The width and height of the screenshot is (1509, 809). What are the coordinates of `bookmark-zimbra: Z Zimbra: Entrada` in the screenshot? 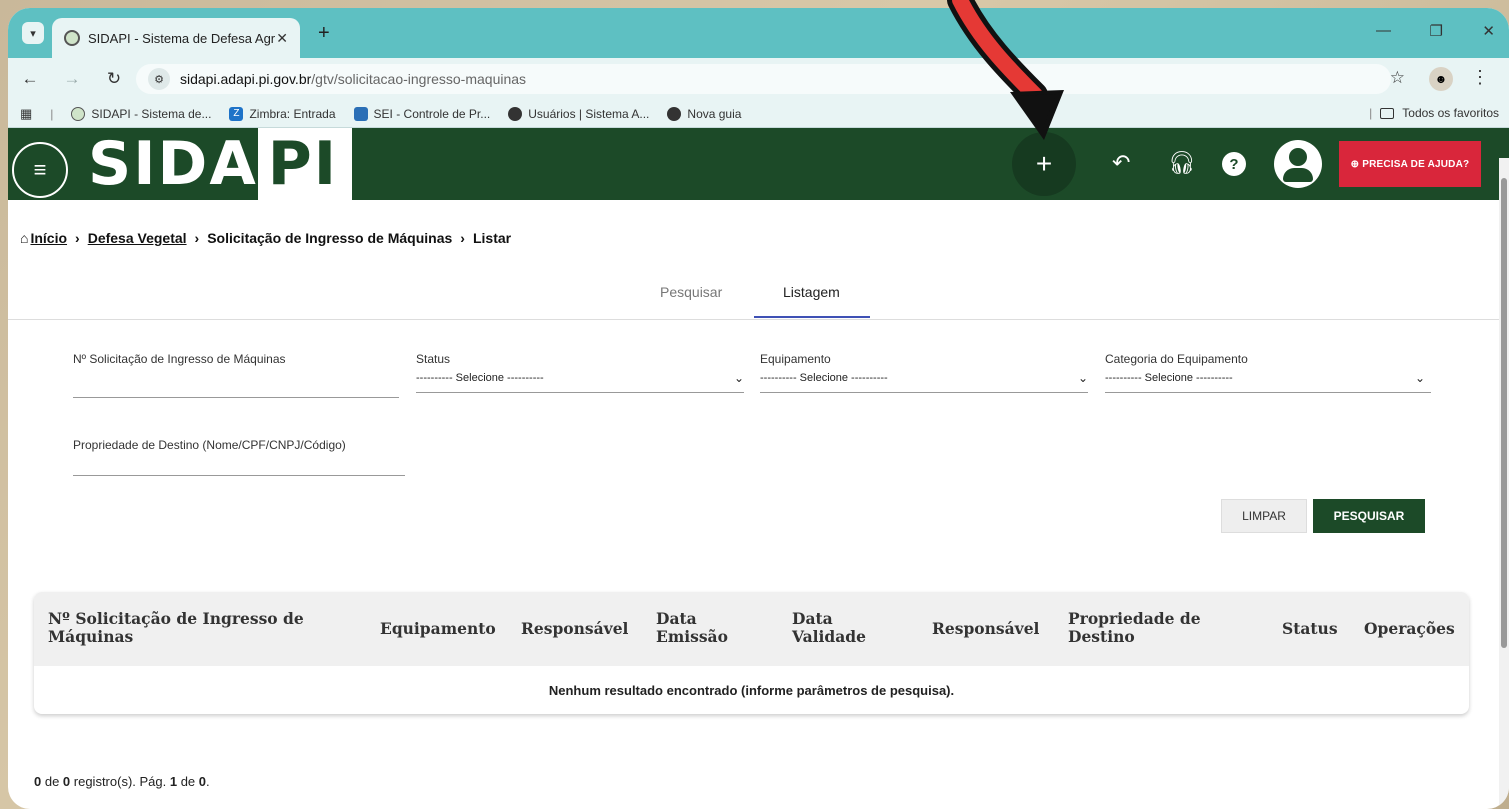 It's located at (282, 113).